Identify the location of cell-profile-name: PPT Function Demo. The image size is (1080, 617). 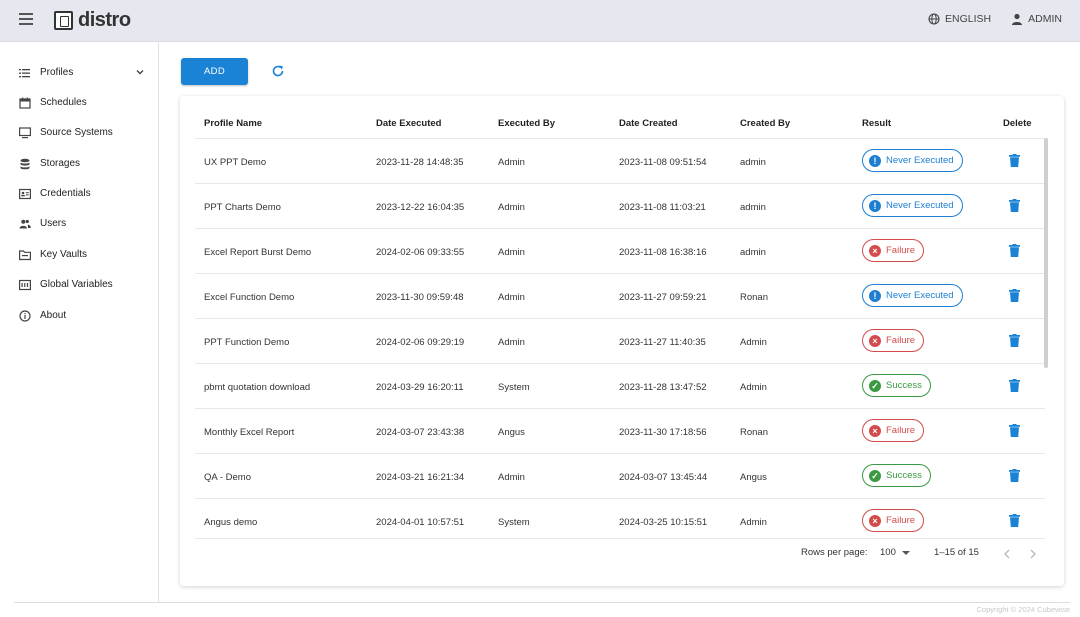
(246, 342).